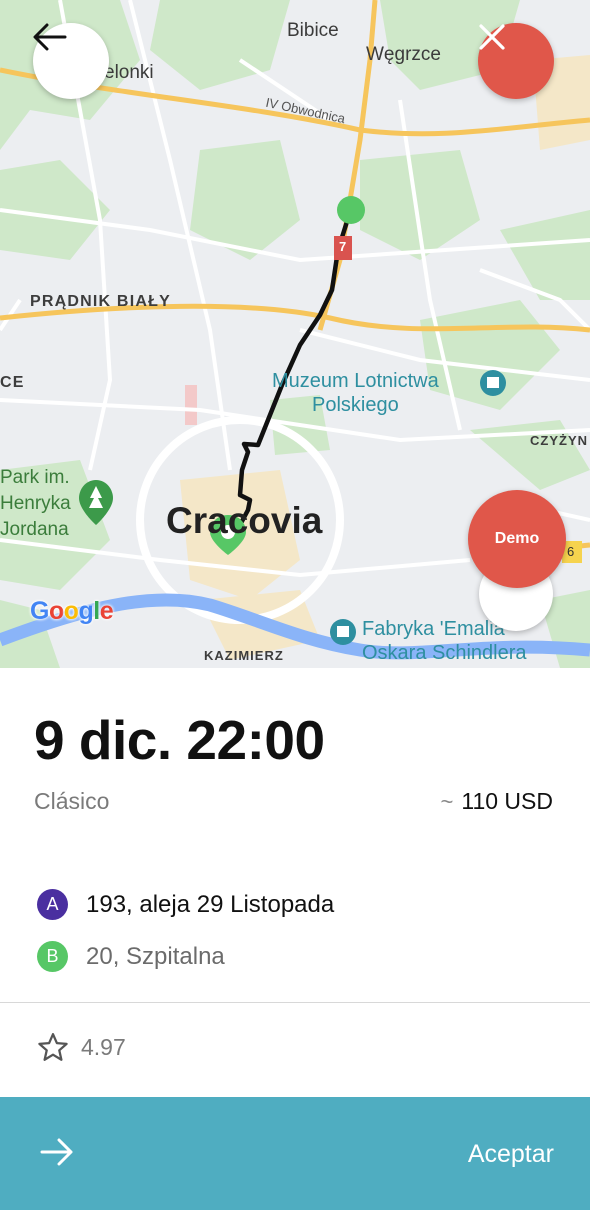  I want to click on demo-badge: Demo, so click(517, 539).